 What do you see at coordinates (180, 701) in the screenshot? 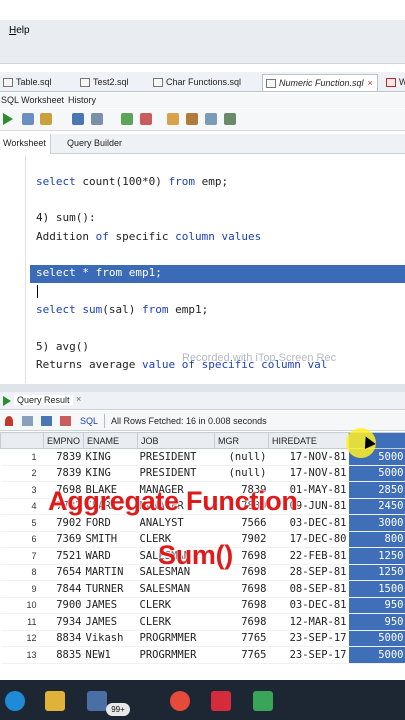
I see `chrome-icon` at bounding box center [180, 701].